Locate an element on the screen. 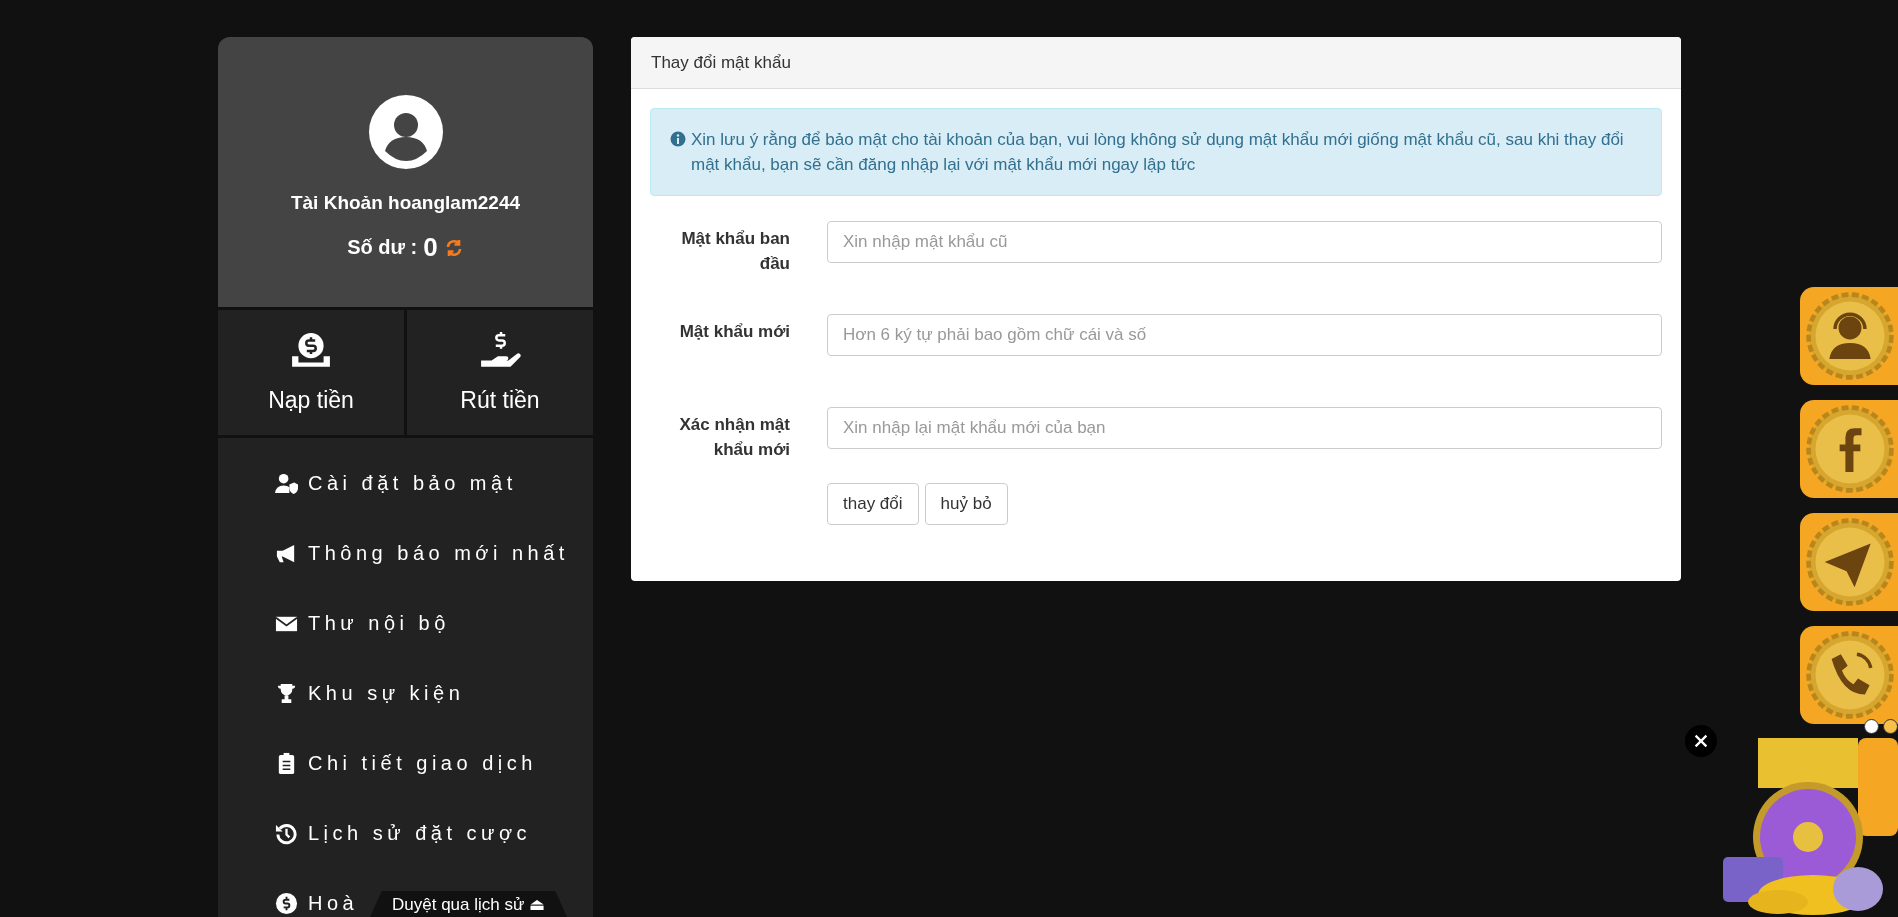 This screenshot has width=1898, height=917. menu-item: Chi tiết giao dịch is located at coordinates (406, 763).